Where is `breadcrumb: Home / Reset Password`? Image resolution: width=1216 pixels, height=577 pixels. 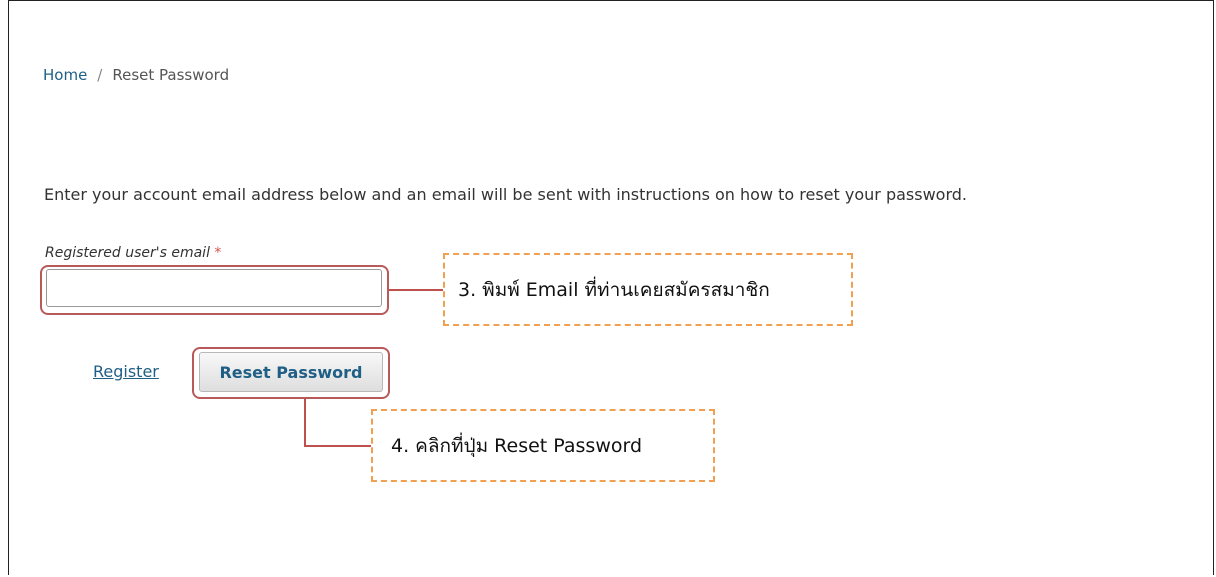
breadcrumb: Home / Reset Password is located at coordinates (136, 75).